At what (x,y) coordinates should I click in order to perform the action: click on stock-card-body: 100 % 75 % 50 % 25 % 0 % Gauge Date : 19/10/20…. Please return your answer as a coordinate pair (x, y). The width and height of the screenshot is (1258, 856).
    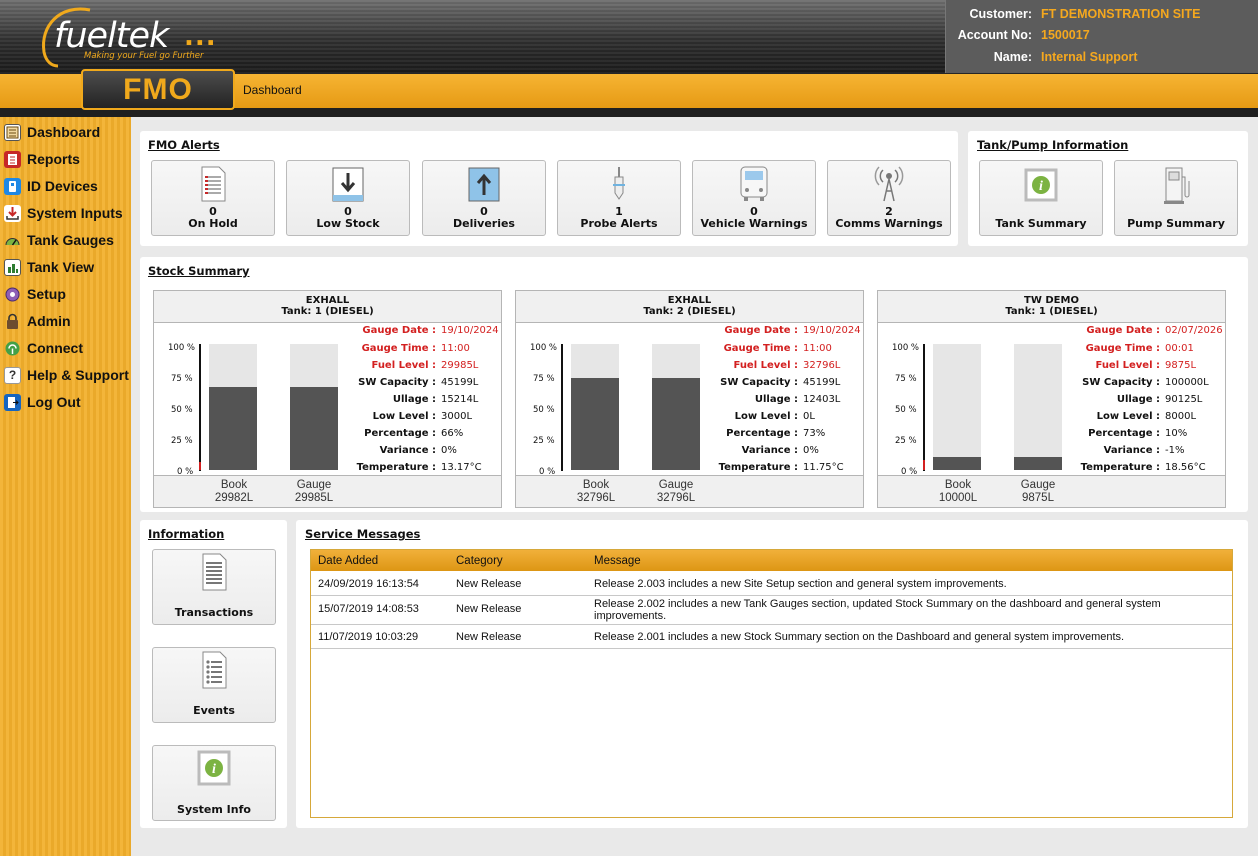
    Looking at the image, I should click on (327, 400).